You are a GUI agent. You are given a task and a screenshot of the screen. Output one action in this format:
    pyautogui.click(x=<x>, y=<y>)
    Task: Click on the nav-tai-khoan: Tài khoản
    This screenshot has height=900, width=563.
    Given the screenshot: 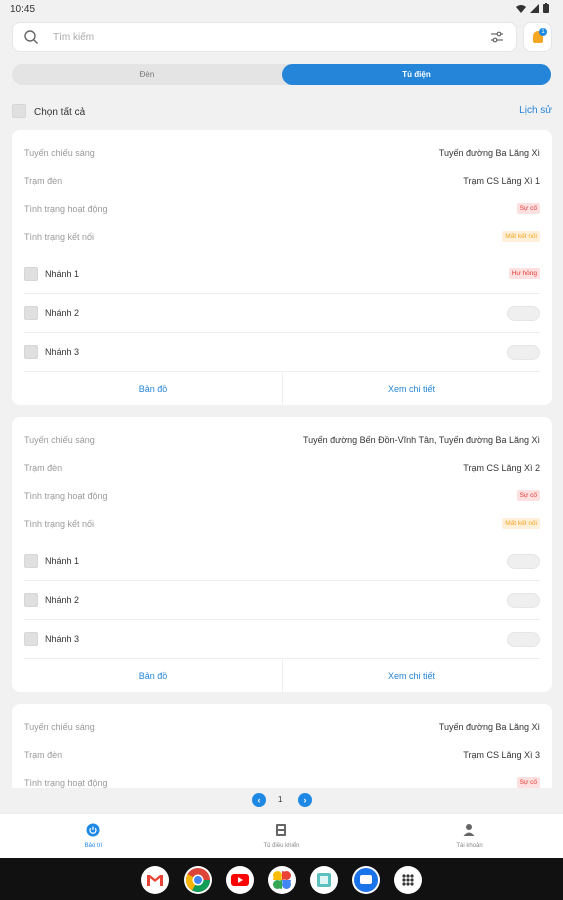 What is the action you would take?
    pyautogui.click(x=469, y=836)
    